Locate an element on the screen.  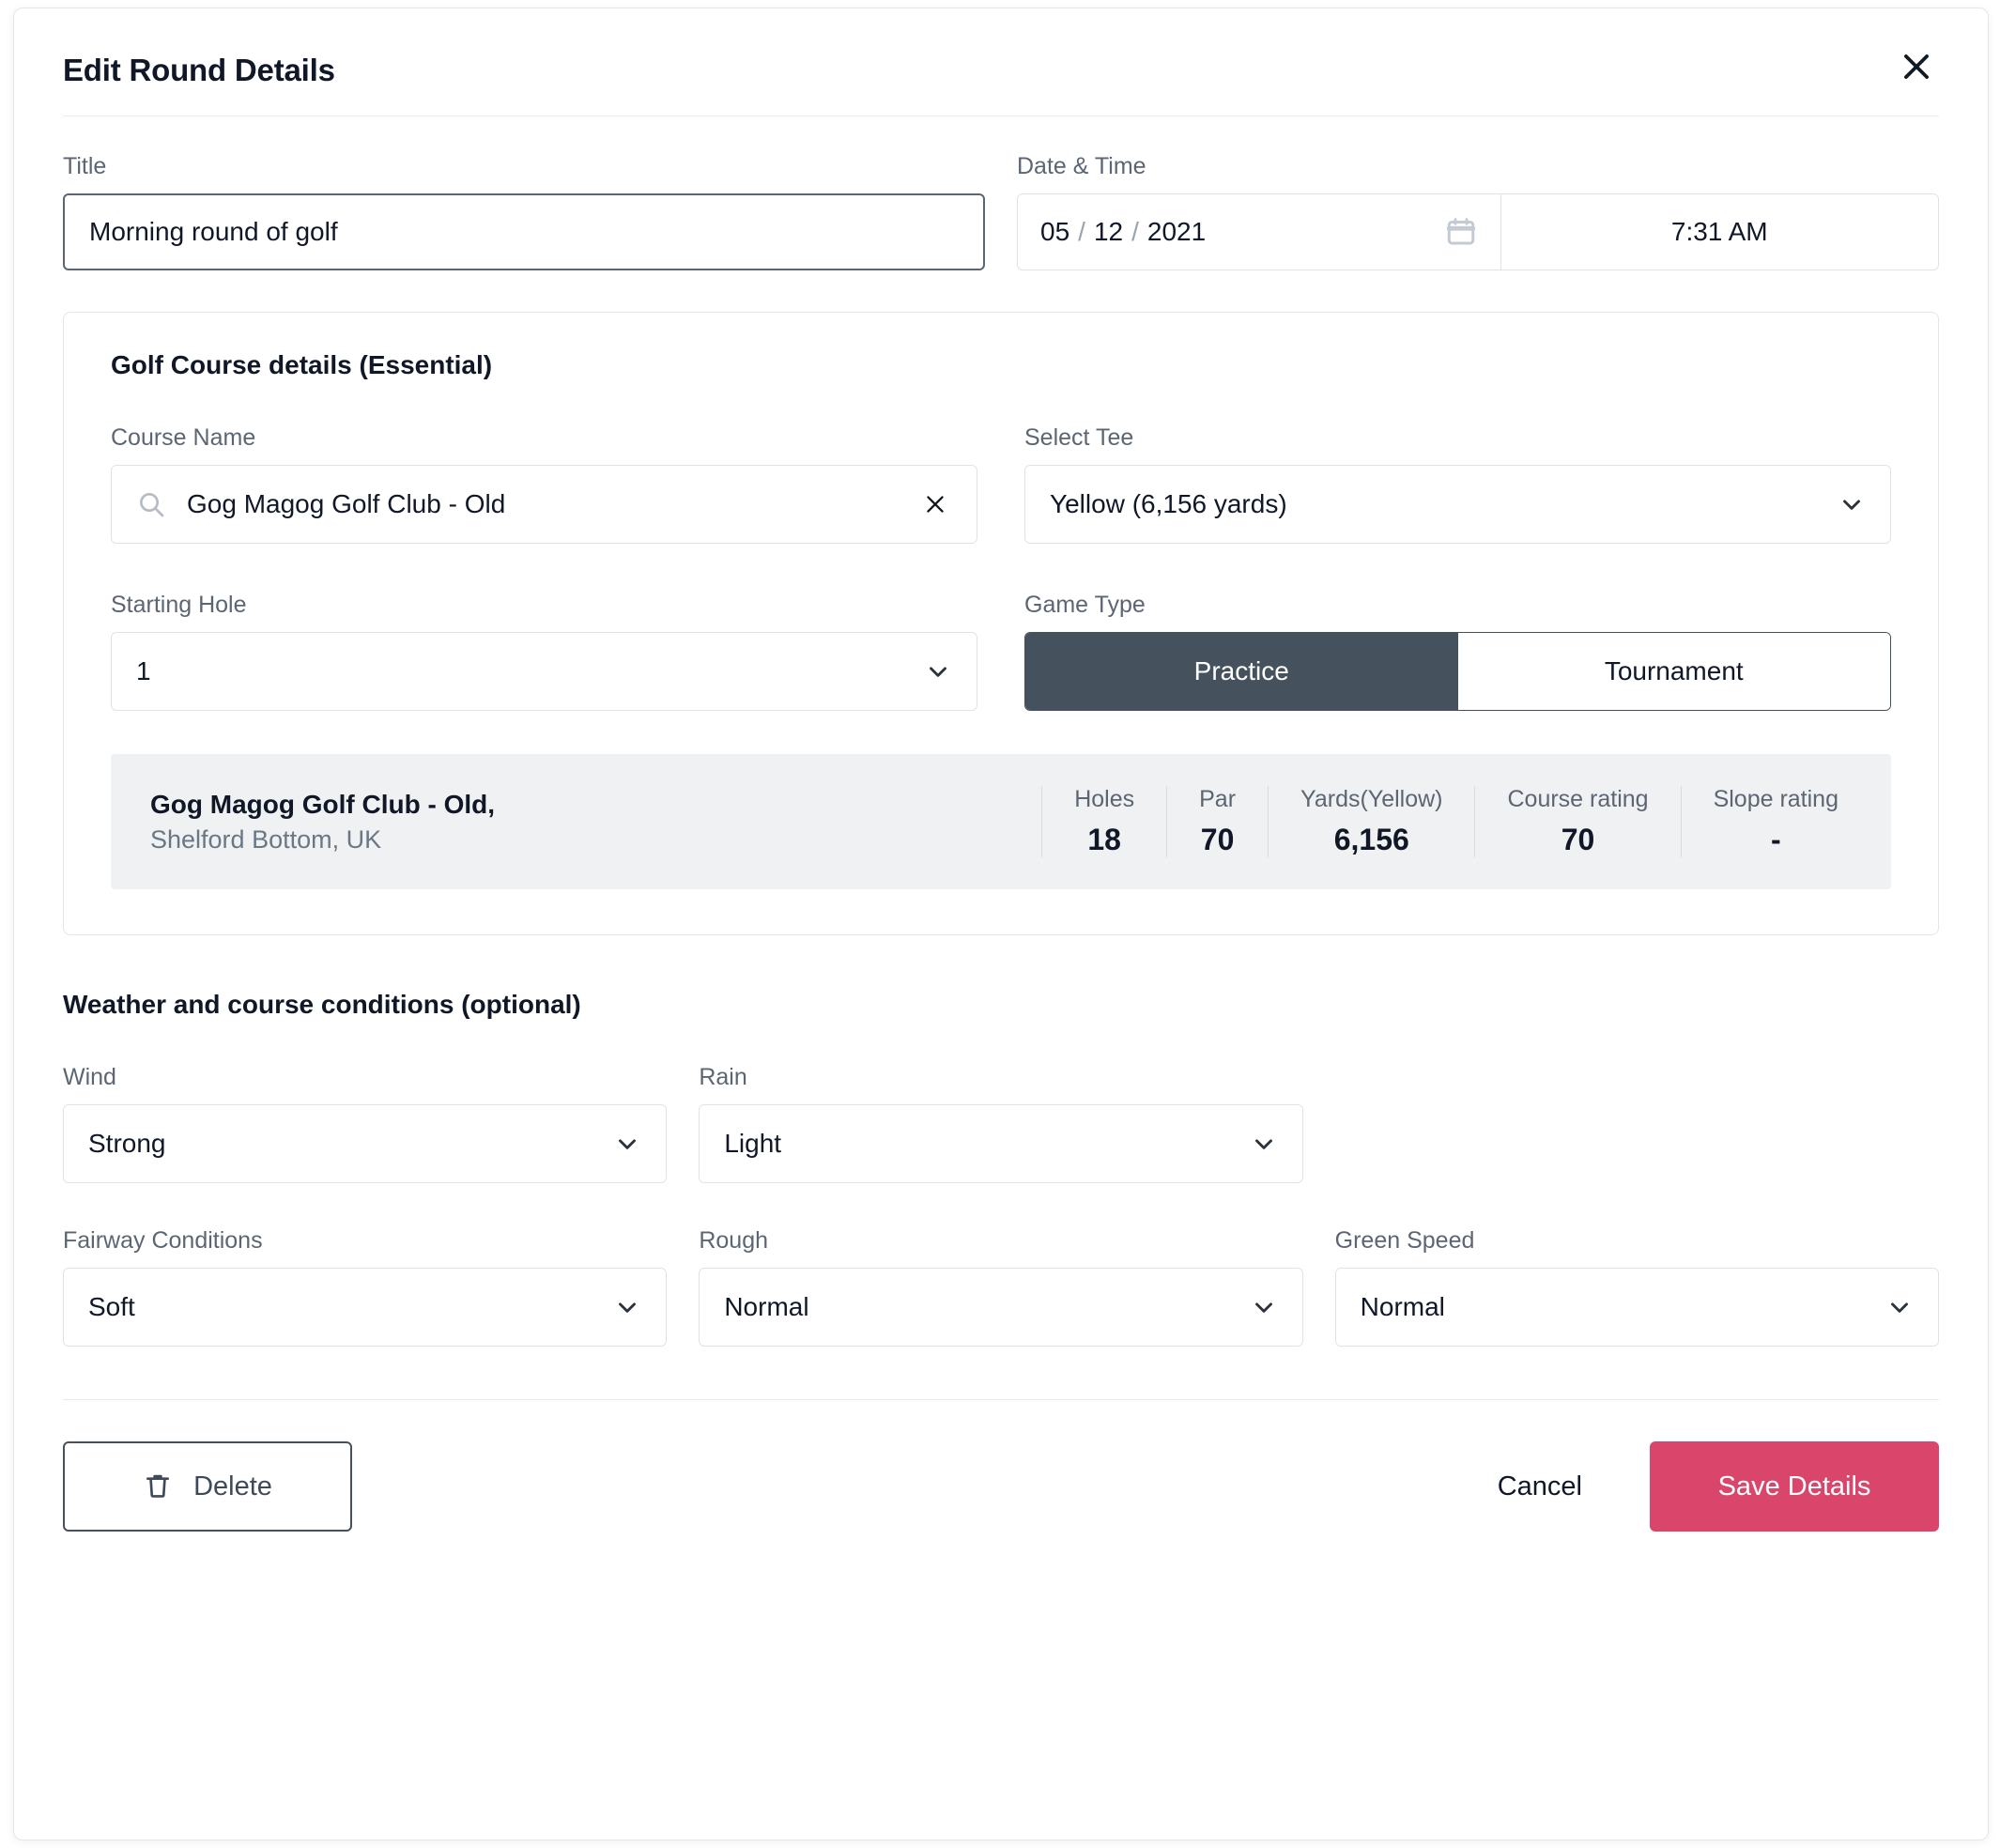
wind-label: Wind is located at coordinates (89, 1077).